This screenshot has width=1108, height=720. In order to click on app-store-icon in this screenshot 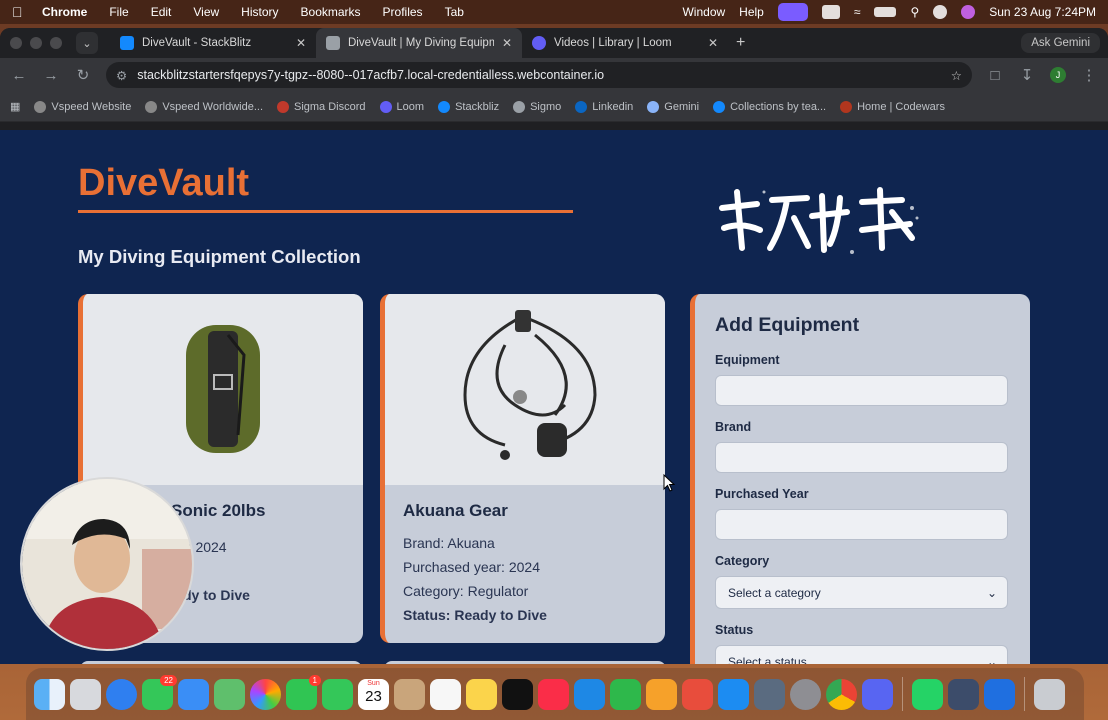, I will do `click(733, 694)`.